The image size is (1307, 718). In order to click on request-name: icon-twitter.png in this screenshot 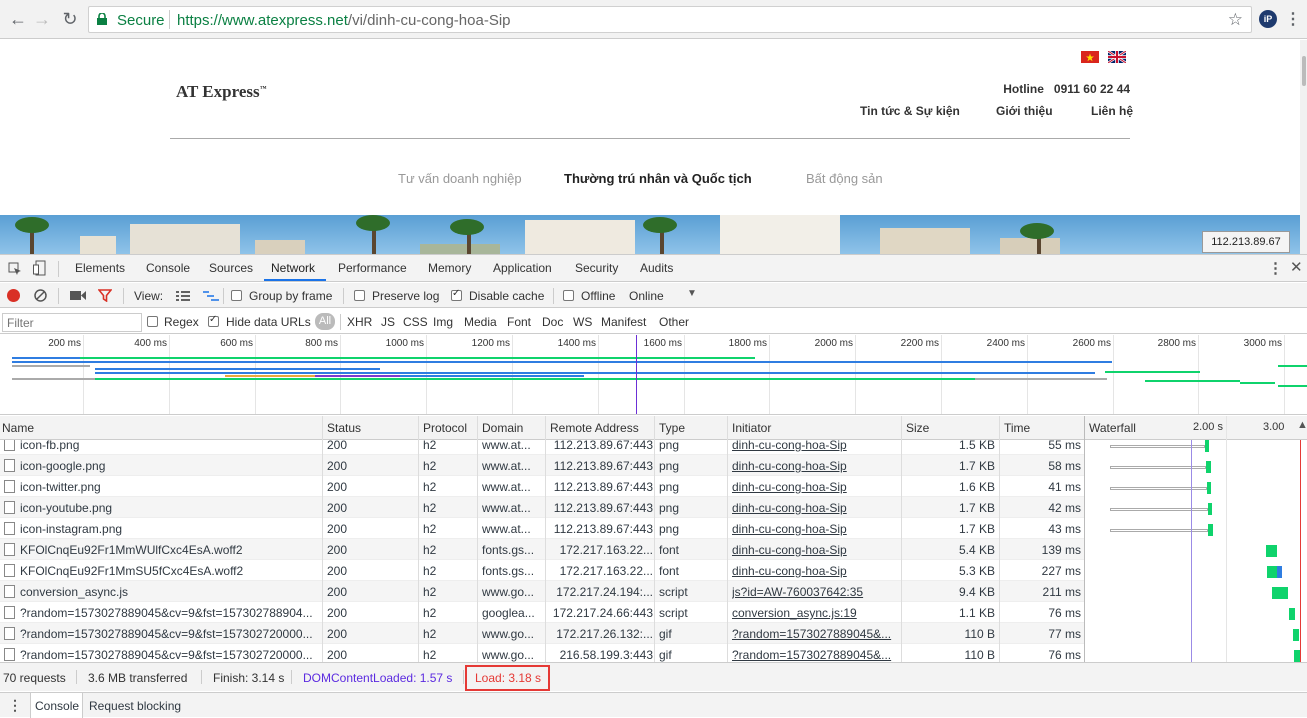, I will do `click(170, 487)`.